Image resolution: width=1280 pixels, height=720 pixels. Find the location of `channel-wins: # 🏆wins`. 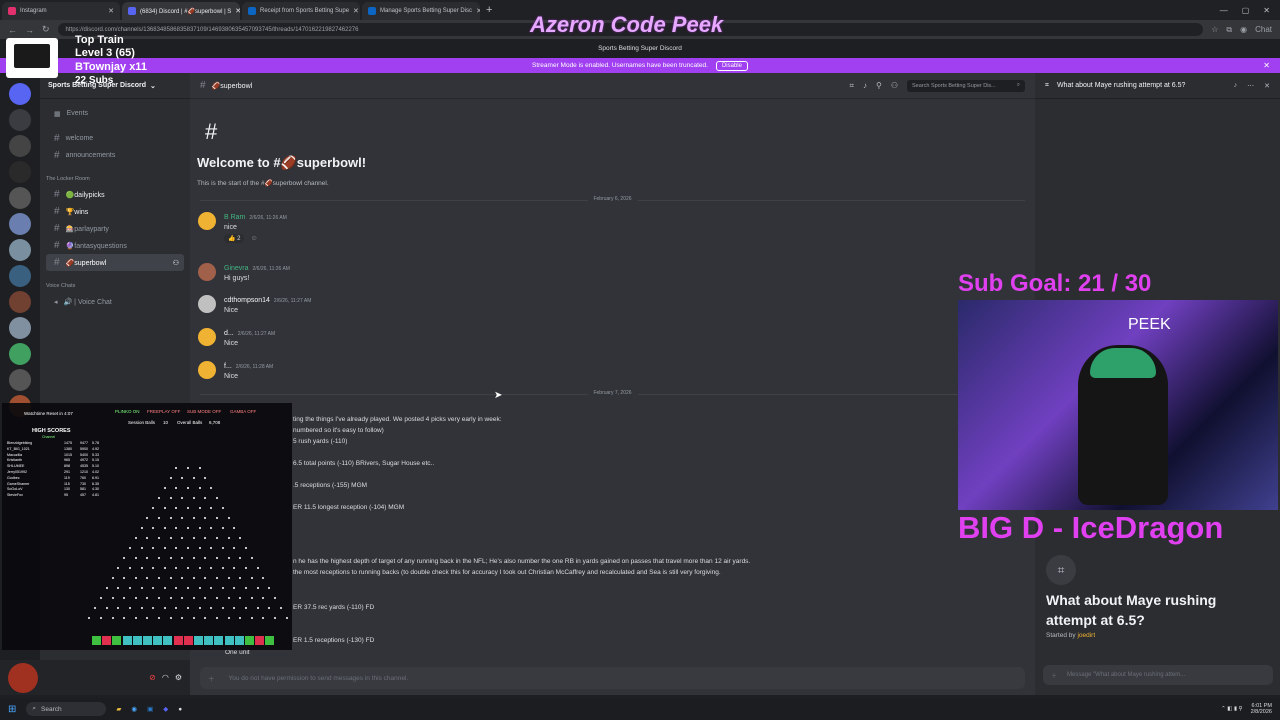

channel-wins: # 🏆wins is located at coordinates (115, 211).